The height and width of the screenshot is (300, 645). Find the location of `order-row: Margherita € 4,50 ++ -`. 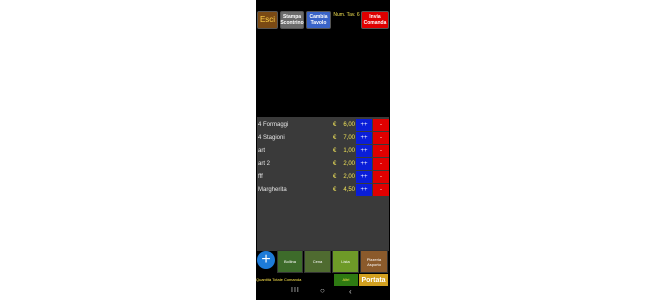

order-row: Margherita € 4,50 ++ - is located at coordinates (323, 190).